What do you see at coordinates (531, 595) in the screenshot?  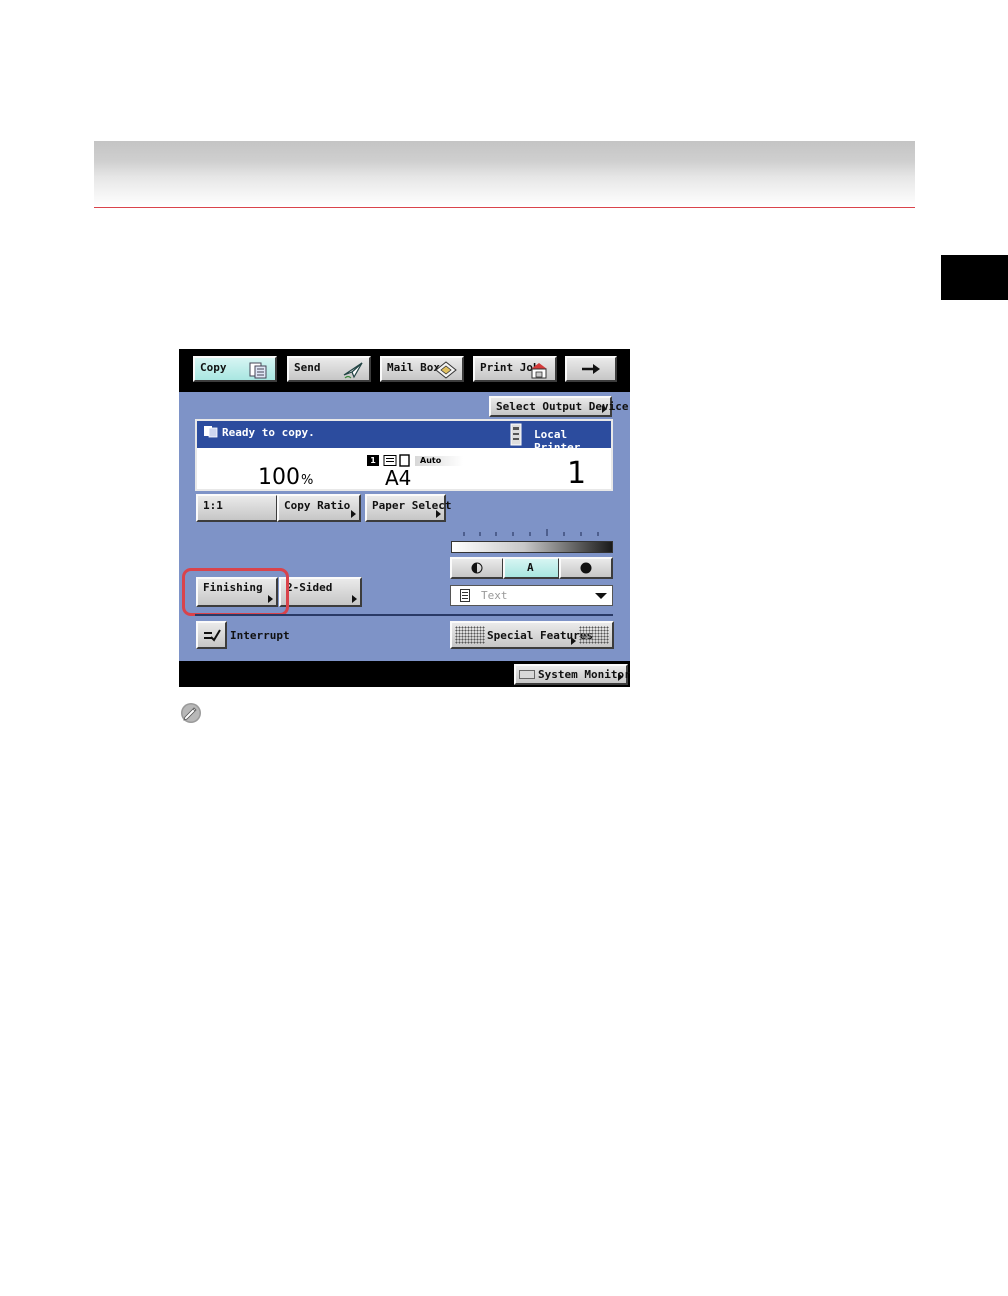 I see `image-quality-select: Text` at bounding box center [531, 595].